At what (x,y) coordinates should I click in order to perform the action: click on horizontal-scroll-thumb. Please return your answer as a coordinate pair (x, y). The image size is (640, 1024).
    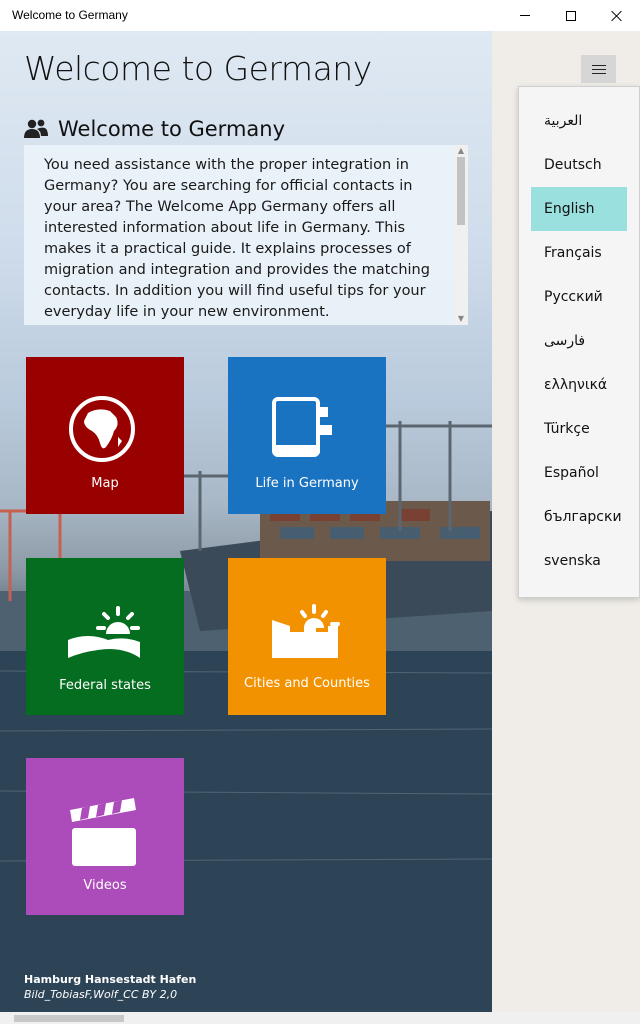
    Looking at the image, I should click on (69, 1018).